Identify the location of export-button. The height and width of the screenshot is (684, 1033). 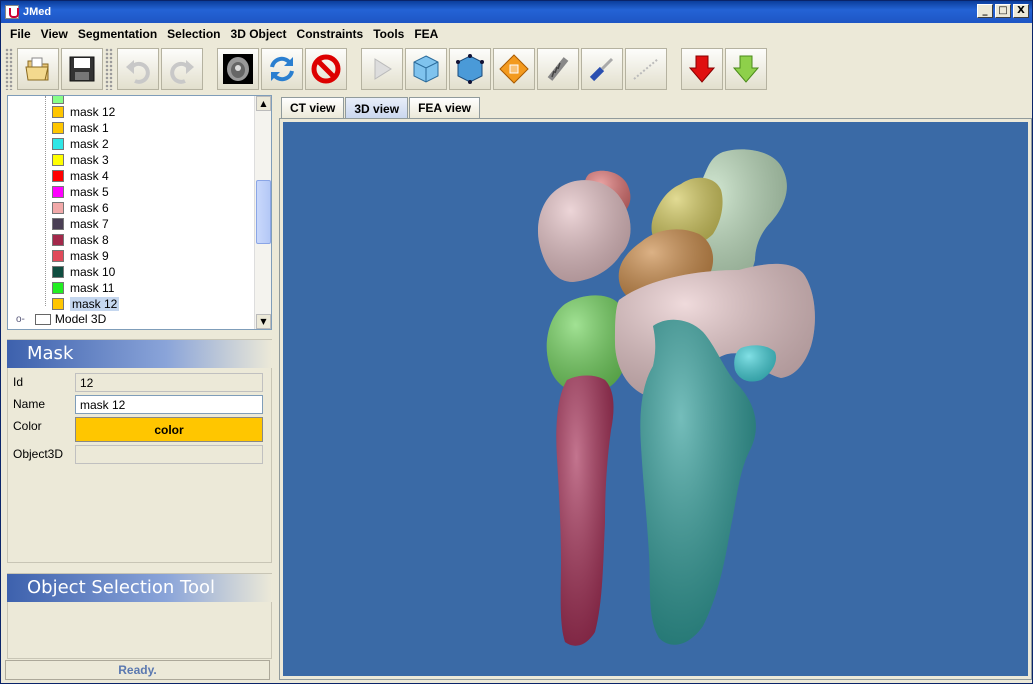
(746, 69).